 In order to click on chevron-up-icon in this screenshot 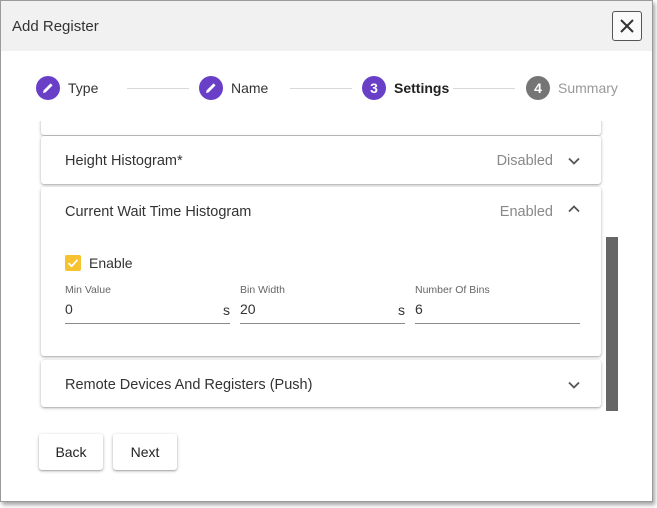, I will do `click(574, 209)`.